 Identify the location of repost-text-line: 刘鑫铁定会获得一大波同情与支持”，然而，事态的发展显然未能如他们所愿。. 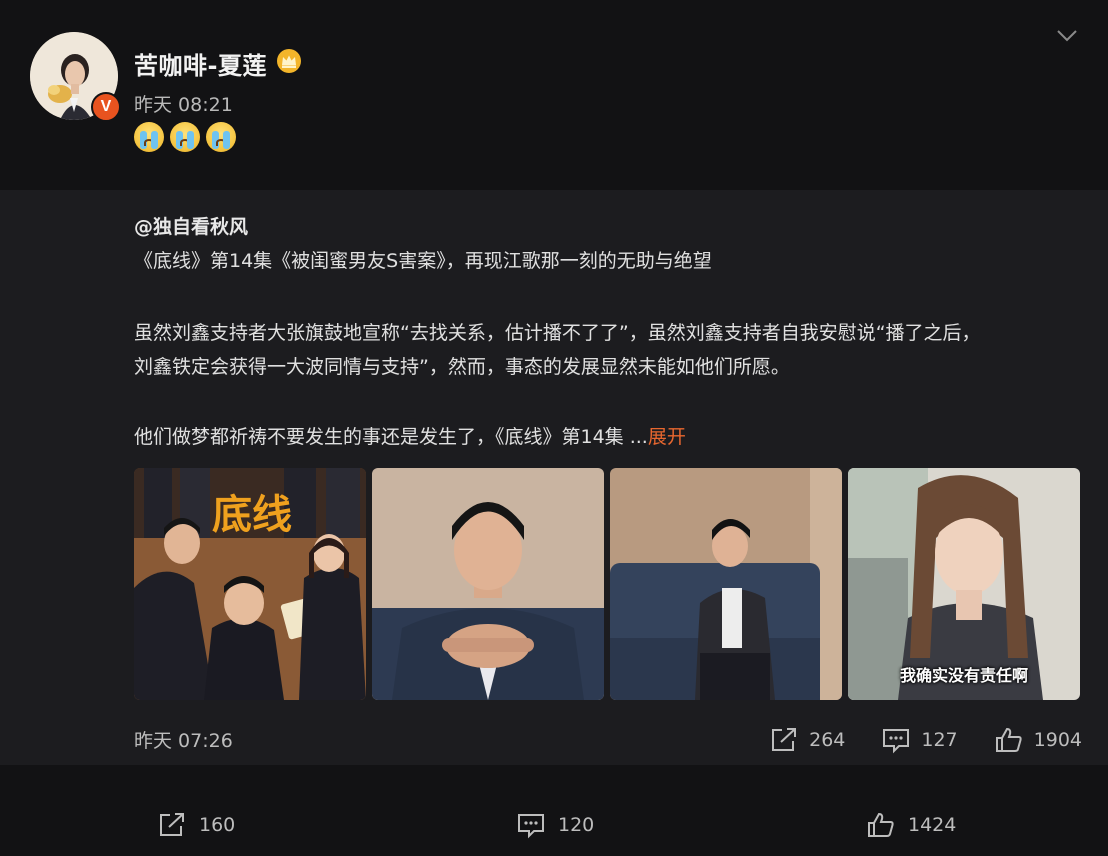
(462, 367).